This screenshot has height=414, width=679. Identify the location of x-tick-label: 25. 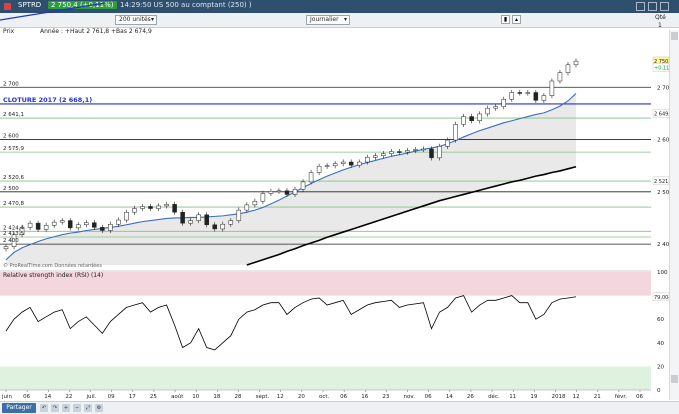
(153, 397).